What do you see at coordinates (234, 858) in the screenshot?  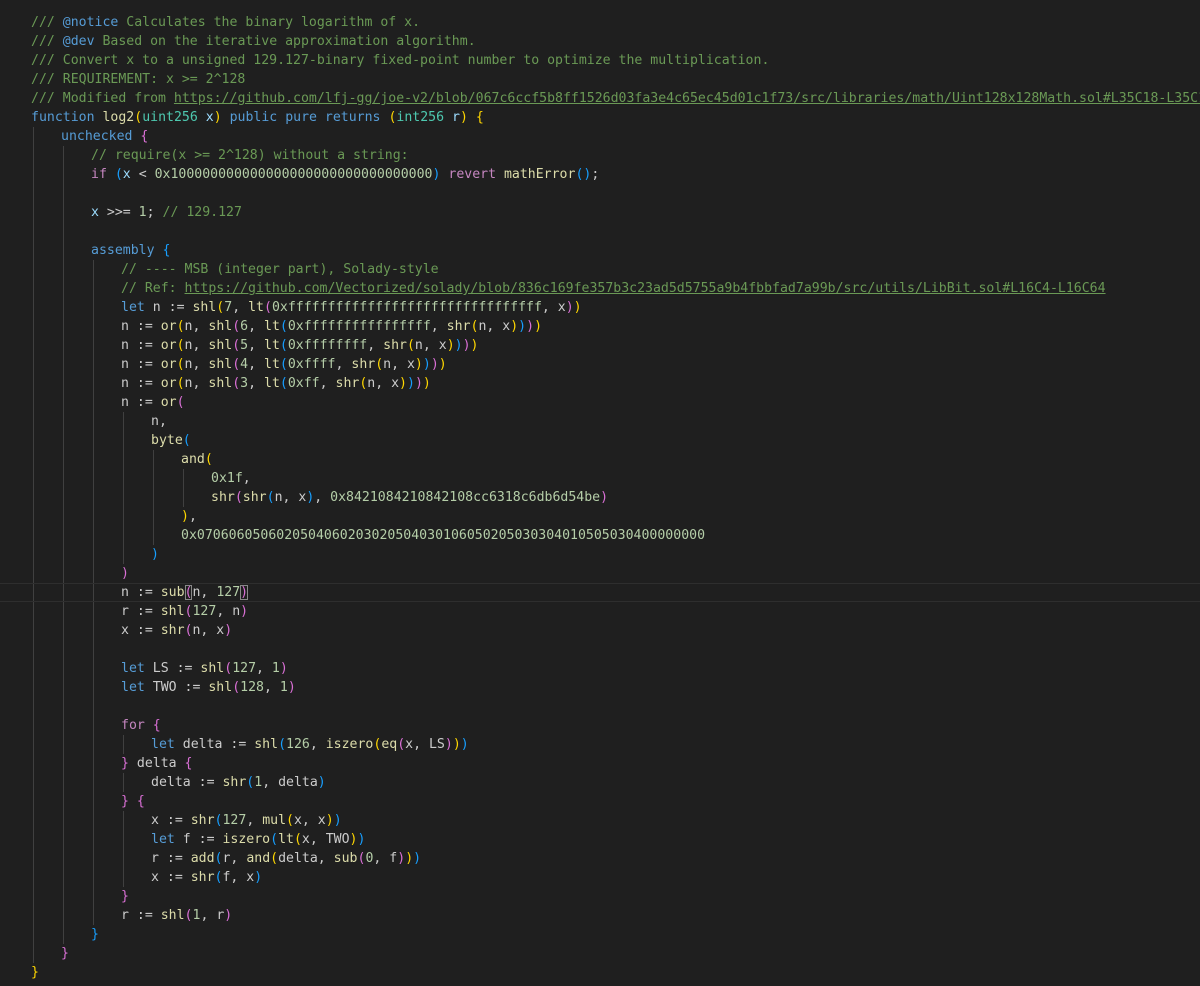 I see `code-token: r,` at bounding box center [234, 858].